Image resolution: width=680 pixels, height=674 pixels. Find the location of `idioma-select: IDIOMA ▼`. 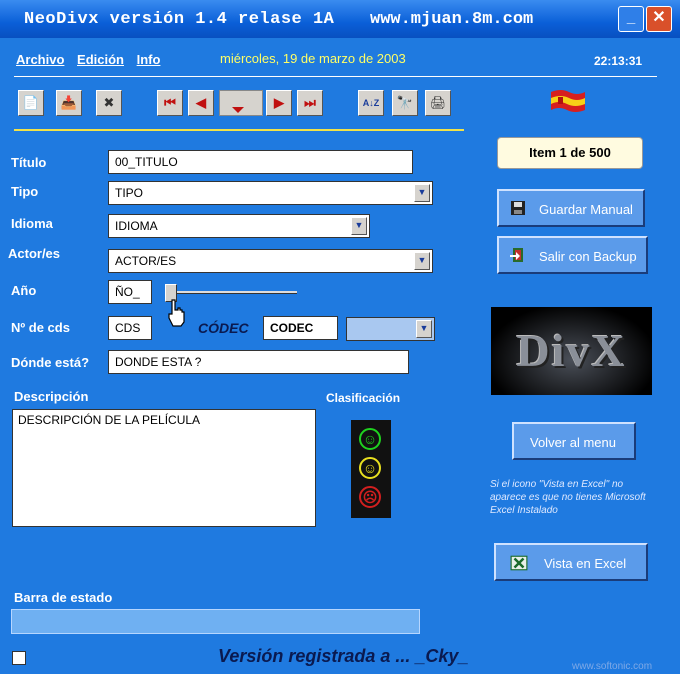

idioma-select: IDIOMA ▼ is located at coordinates (239, 226).